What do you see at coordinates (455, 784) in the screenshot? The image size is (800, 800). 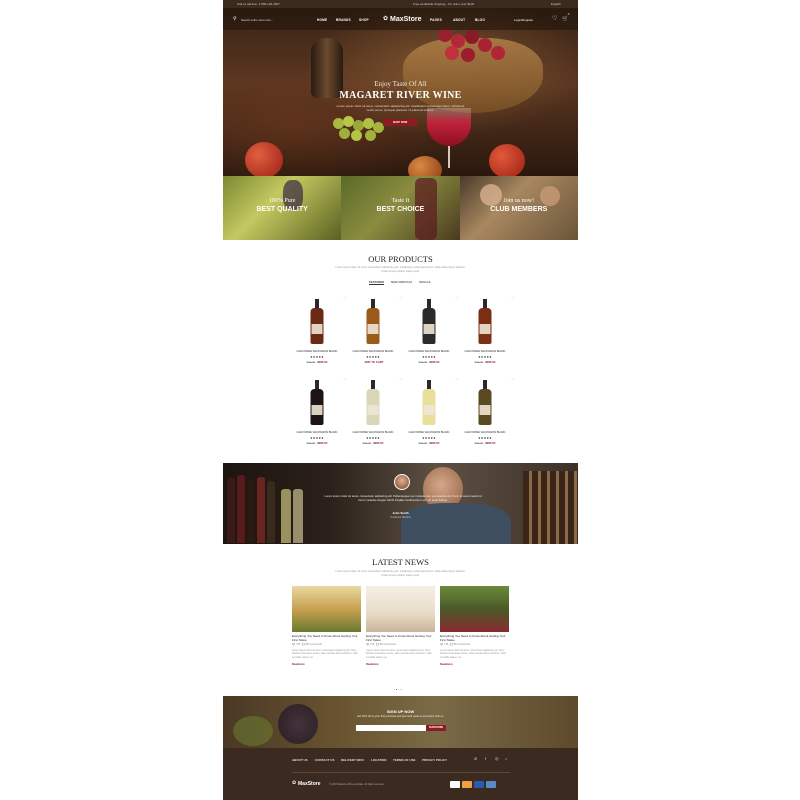 I see `paypal-icon` at bounding box center [455, 784].